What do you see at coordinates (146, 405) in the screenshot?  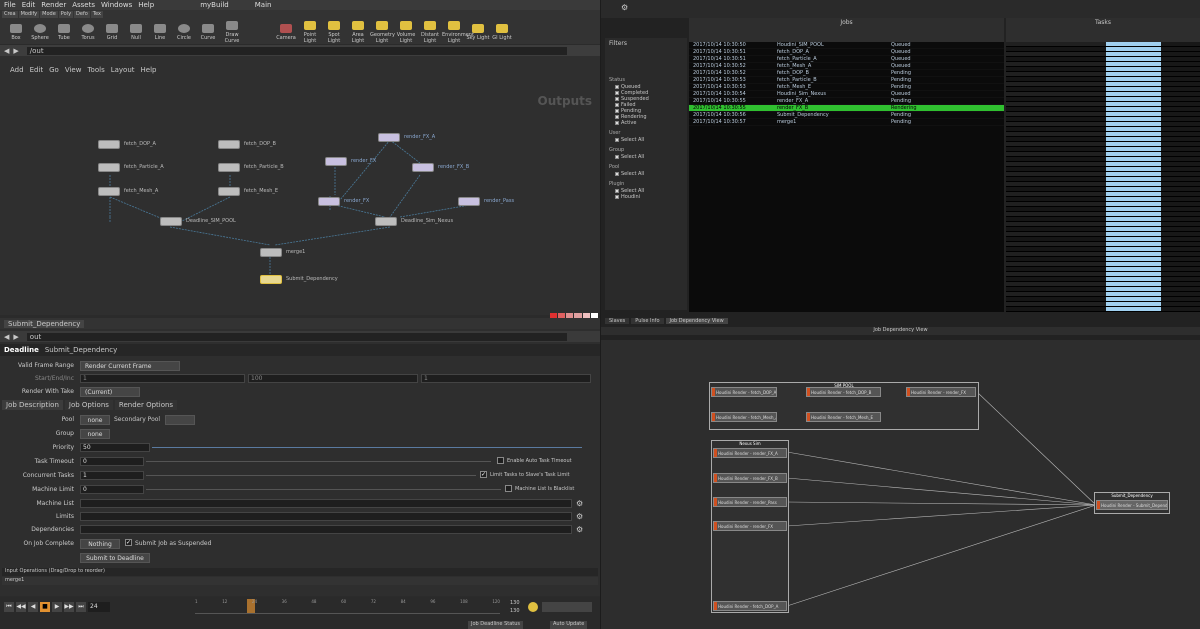 I see `subtab-render-options: Render Options` at bounding box center [146, 405].